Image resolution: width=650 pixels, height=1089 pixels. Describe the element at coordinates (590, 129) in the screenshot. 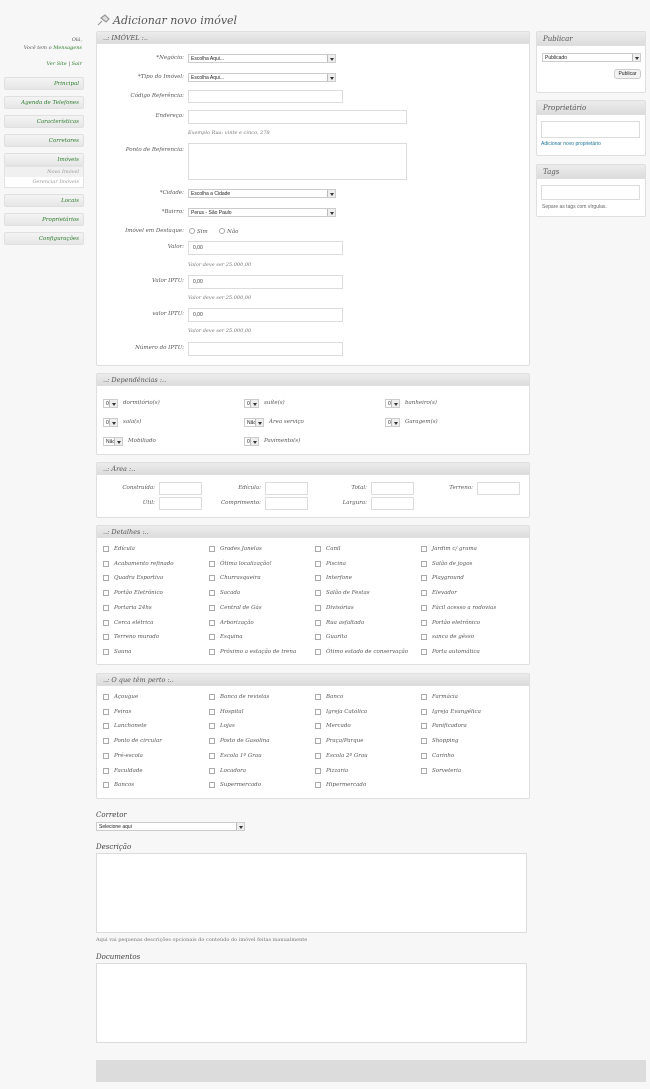

I see `proprietario-input` at that location.